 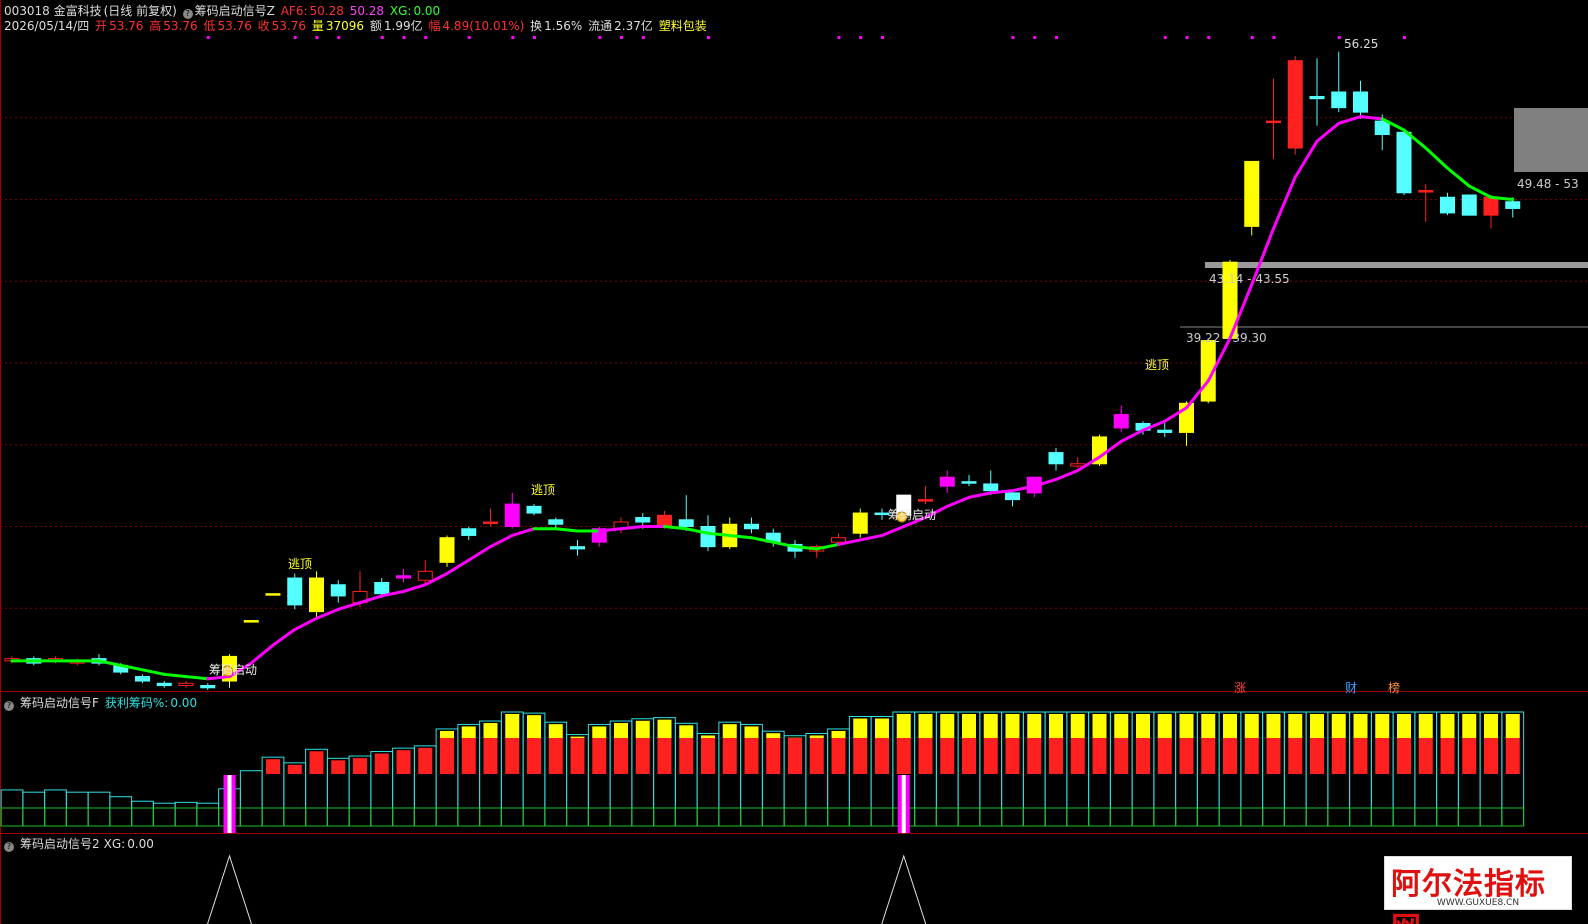 I want to click on high-label: 高, so click(x=155, y=26).